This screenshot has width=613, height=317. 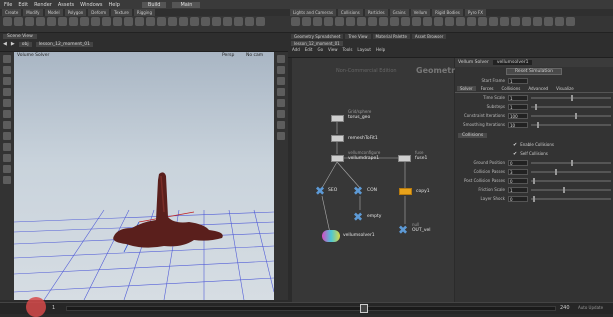 What do you see at coordinates (358, 217) in the screenshot?
I see `node-empty-icon: ✖` at bounding box center [358, 217].